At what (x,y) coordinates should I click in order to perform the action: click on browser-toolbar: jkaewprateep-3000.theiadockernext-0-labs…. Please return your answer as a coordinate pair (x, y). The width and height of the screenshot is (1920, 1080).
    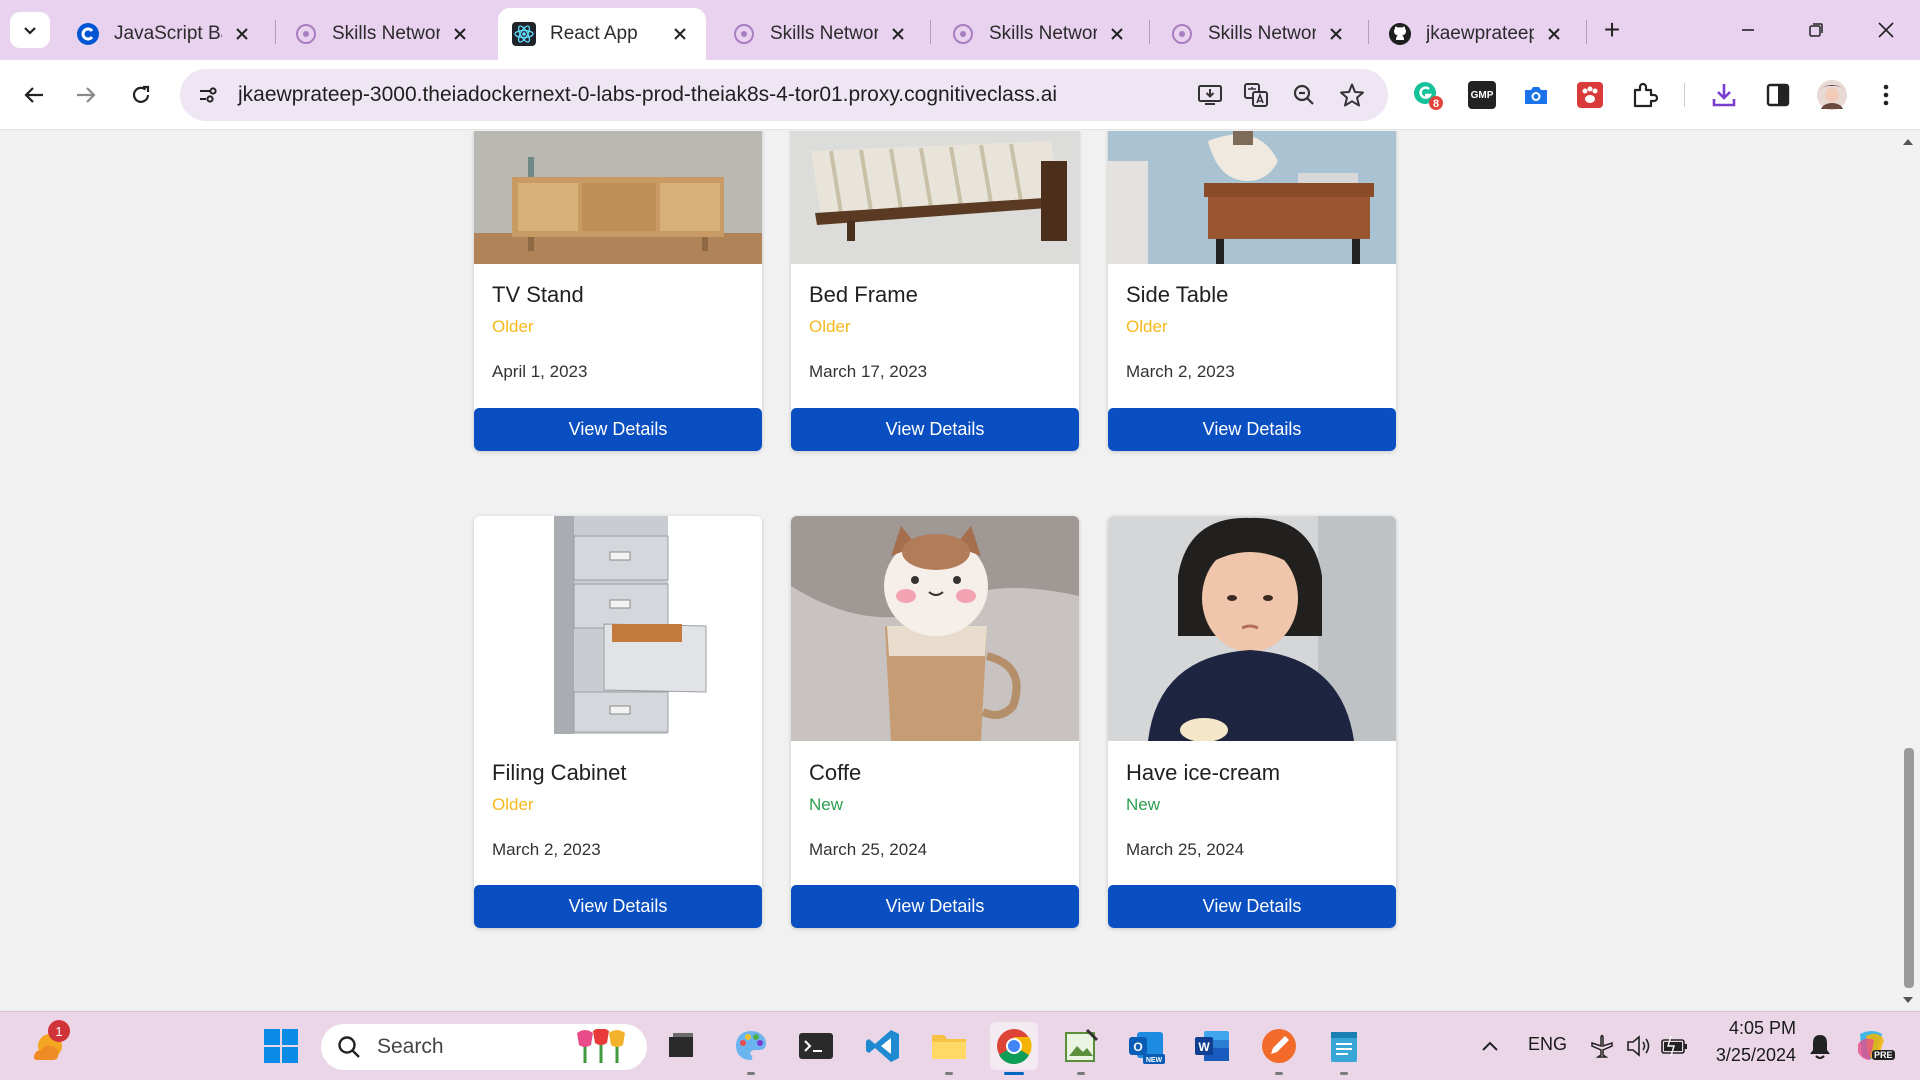
    Looking at the image, I should click on (960, 95).